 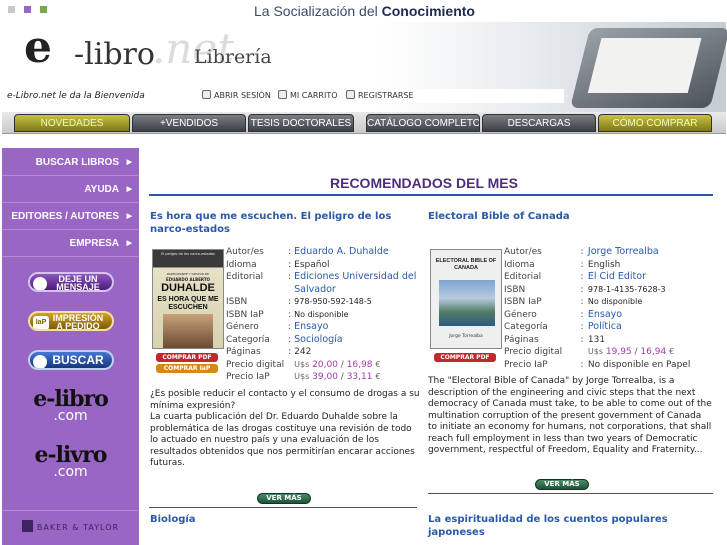 I want to click on search-button: BUSCAR, so click(x=71, y=360).